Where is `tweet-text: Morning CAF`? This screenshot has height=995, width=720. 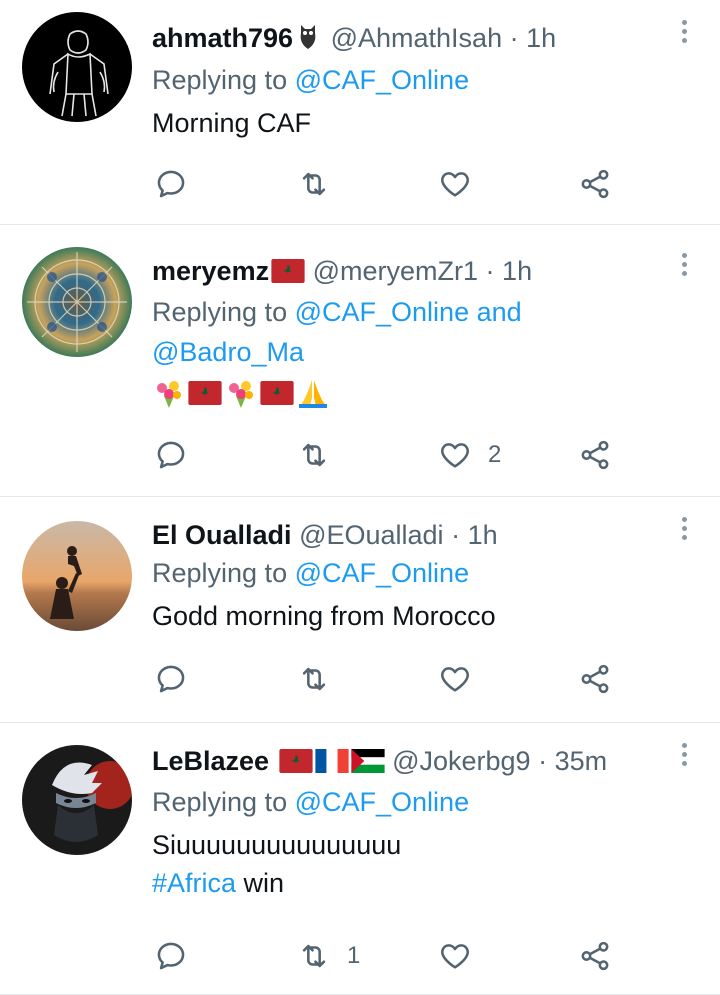
tweet-text: Morning CAF is located at coordinates (232, 123).